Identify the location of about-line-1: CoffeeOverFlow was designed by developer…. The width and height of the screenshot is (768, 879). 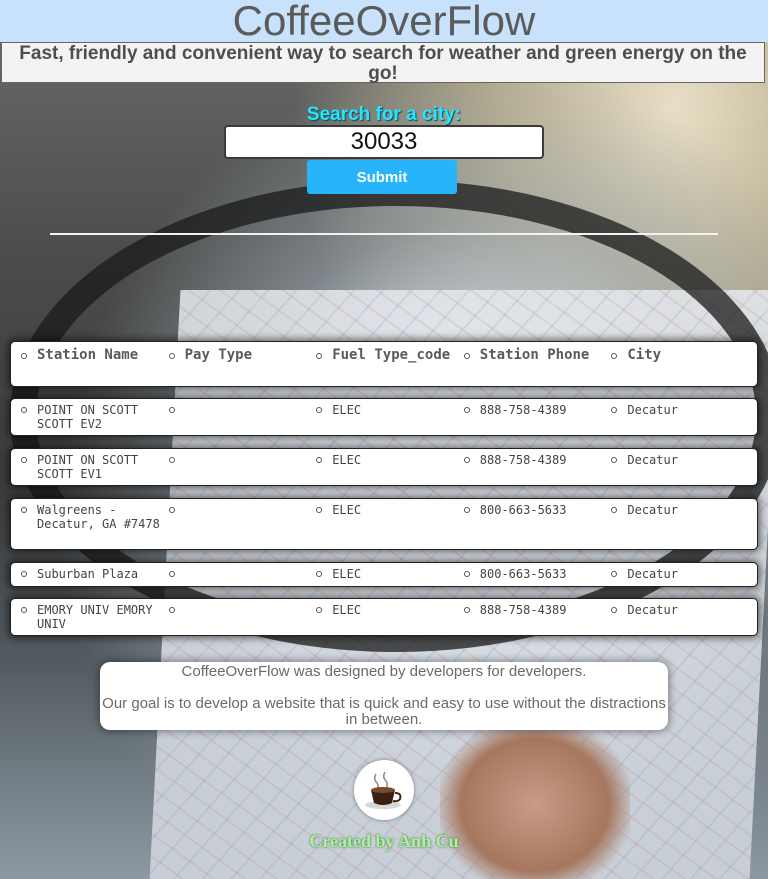
(384, 671).